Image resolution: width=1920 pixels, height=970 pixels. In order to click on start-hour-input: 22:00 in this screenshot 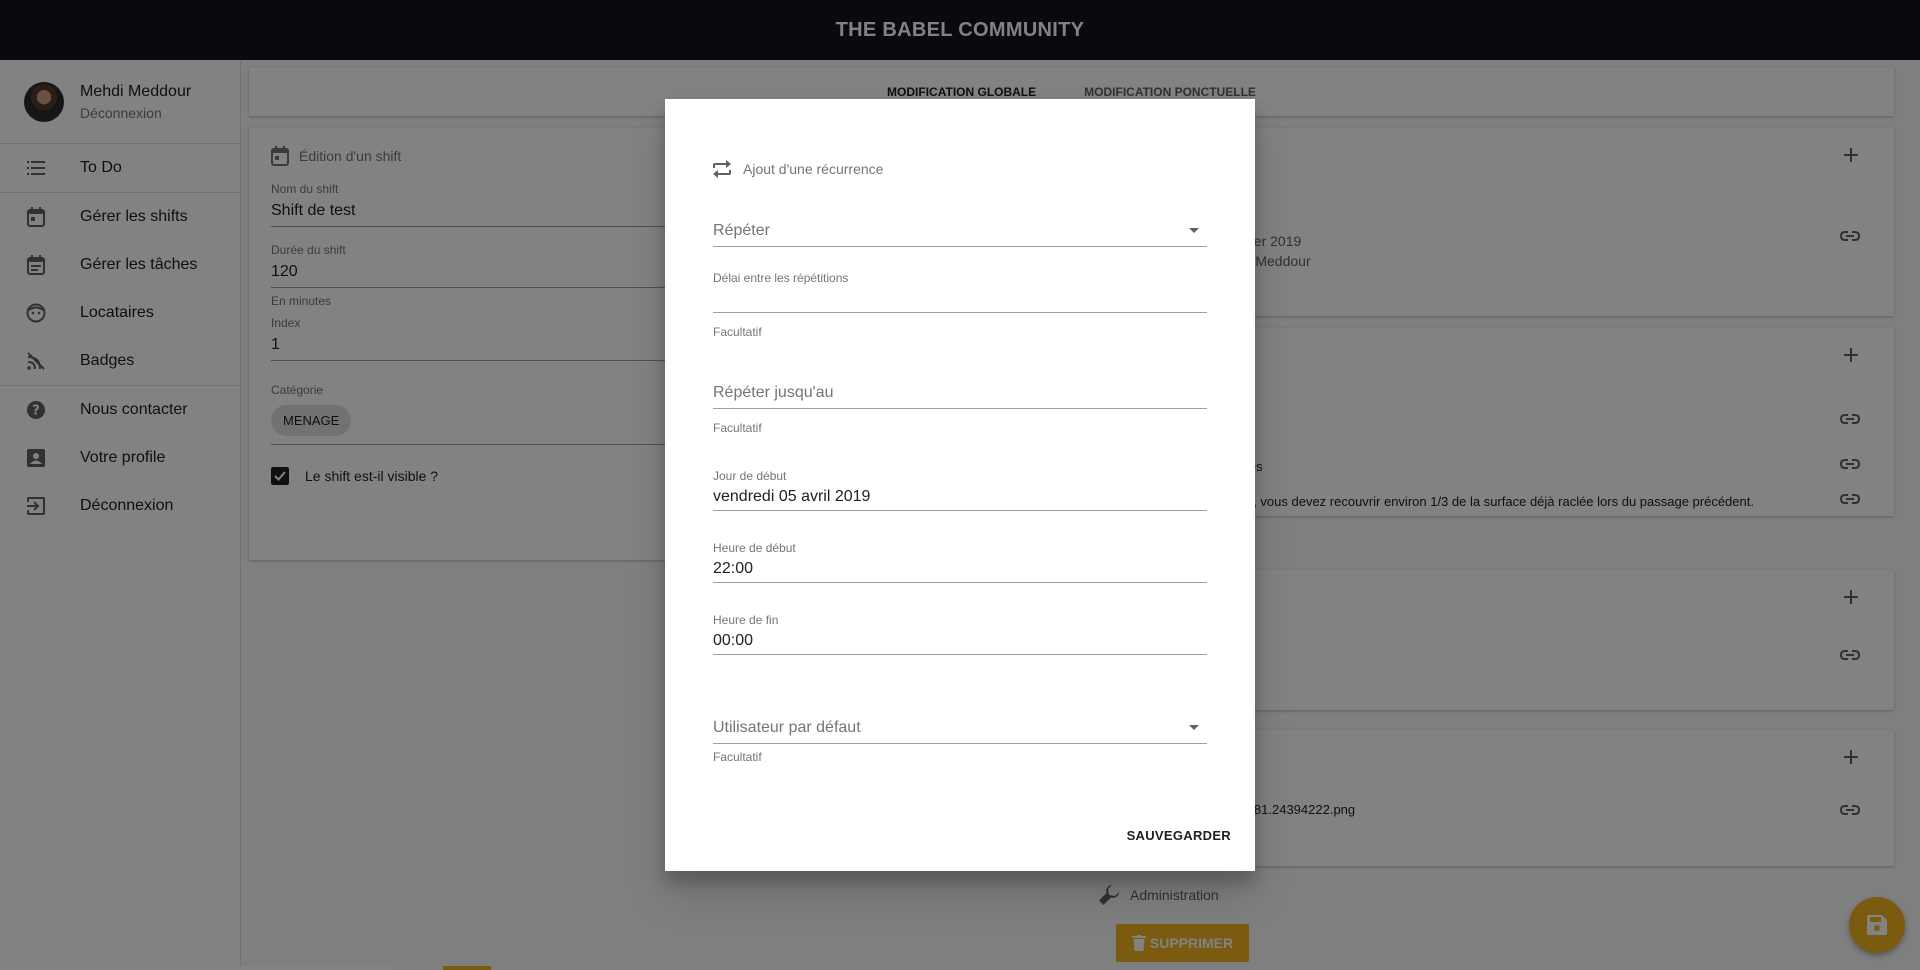, I will do `click(960, 569)`.